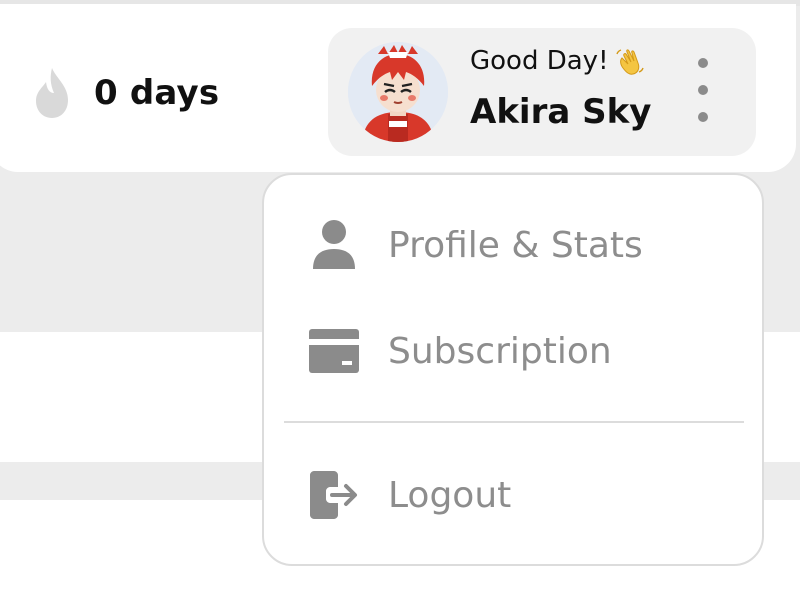 The height and width of the screenshot is (613, 800). Describe the element at coordinates (500, 351) in the screenshot. I see `menu-label-subscription: Subscription` at that location.